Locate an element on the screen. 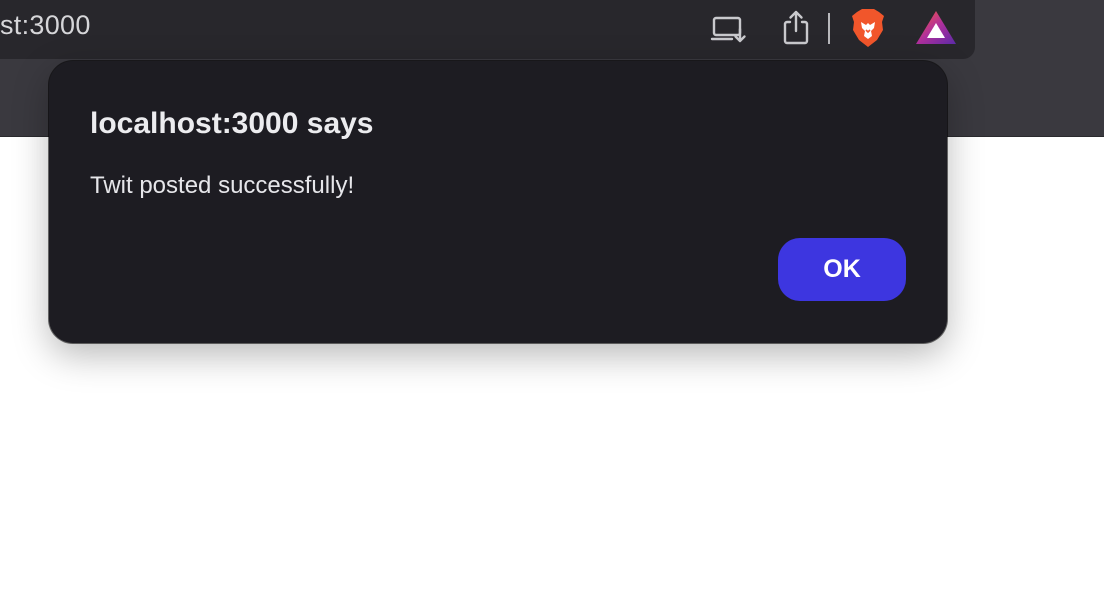 Image resolution: width=1104 pixels, height=602 pixels. url-text: st:3000 is located at coordinates (45, 25).